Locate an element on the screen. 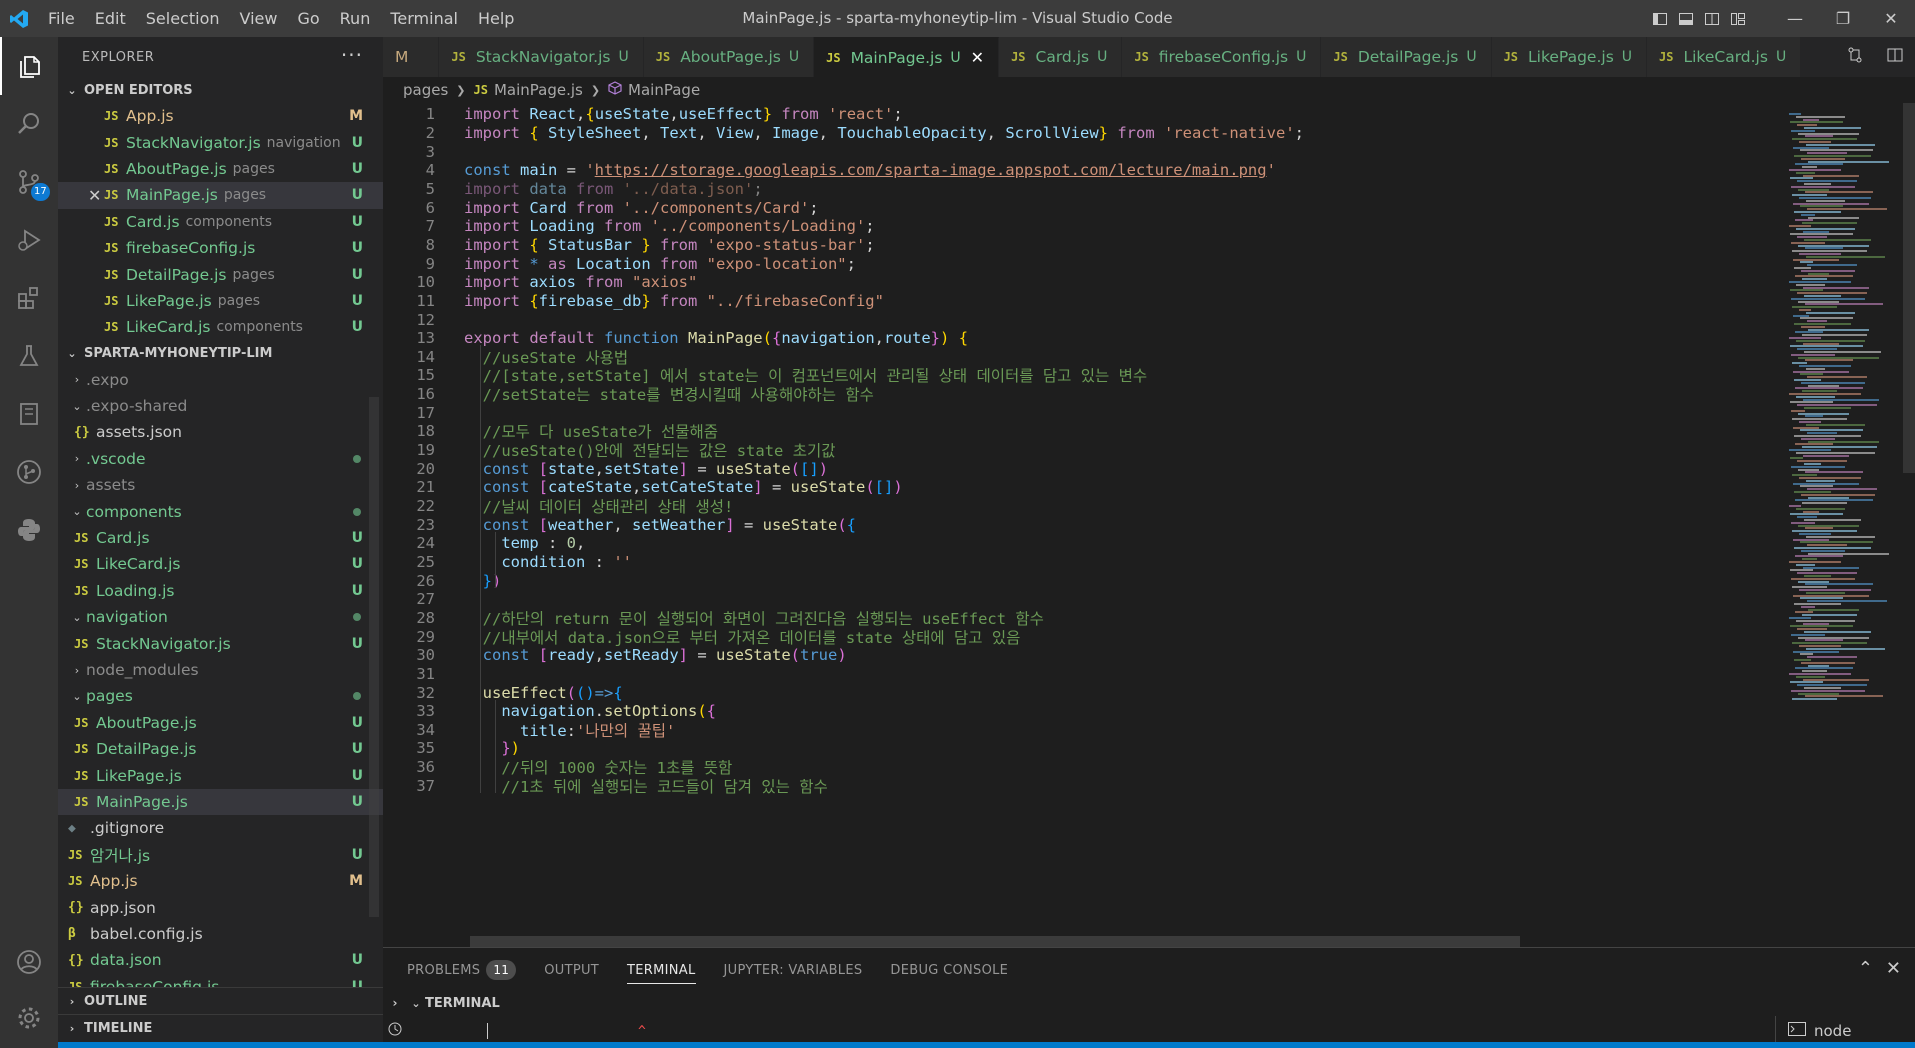 The height and width of the screenshot is (1048, 1915). tab-status: U is located at coordinates (1627, 57).